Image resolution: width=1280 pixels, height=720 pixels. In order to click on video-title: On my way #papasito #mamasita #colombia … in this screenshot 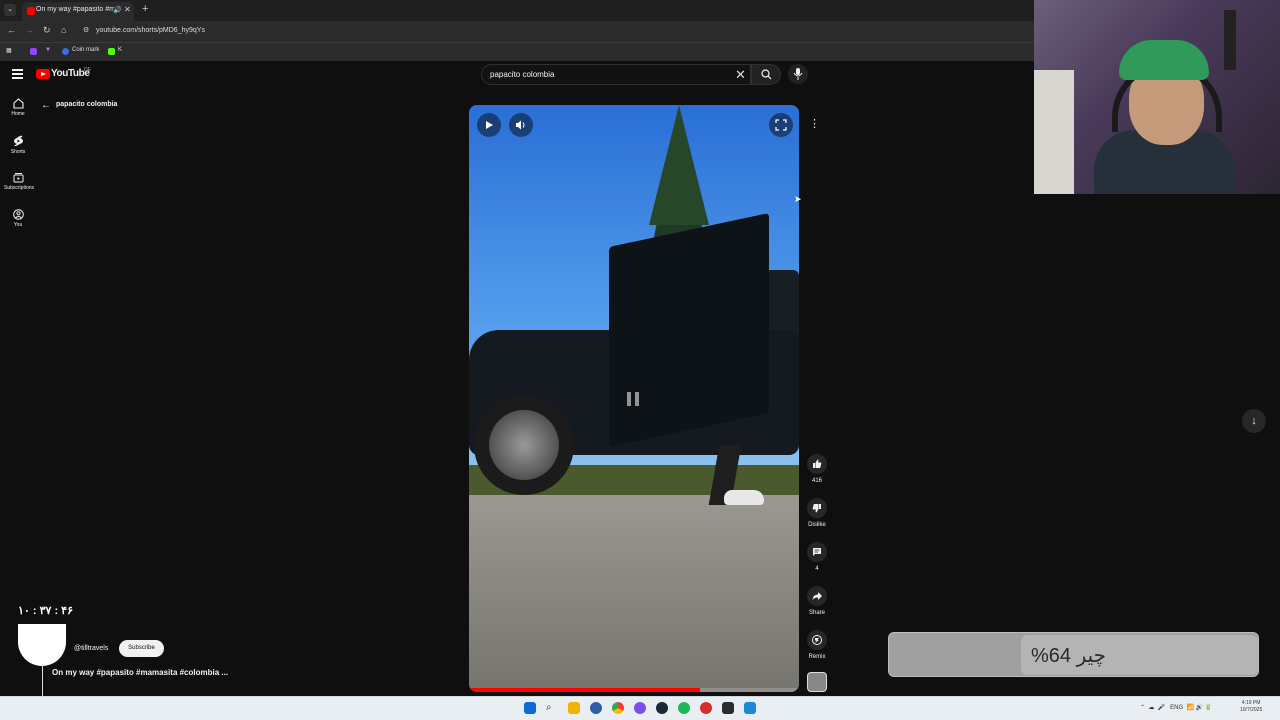, I will do `click(140, 672)`.